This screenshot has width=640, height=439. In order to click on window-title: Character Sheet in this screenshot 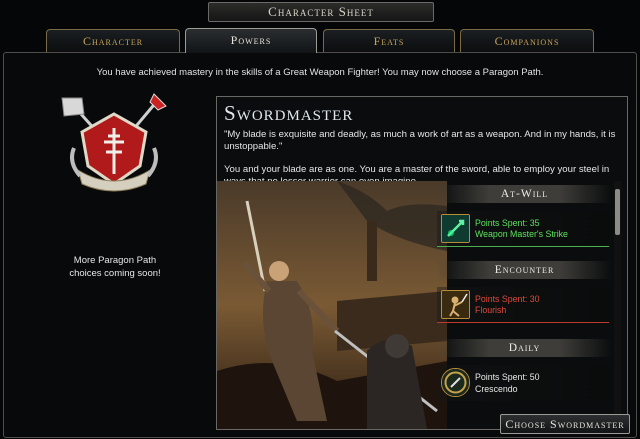, I will do `click(321, 12)`.